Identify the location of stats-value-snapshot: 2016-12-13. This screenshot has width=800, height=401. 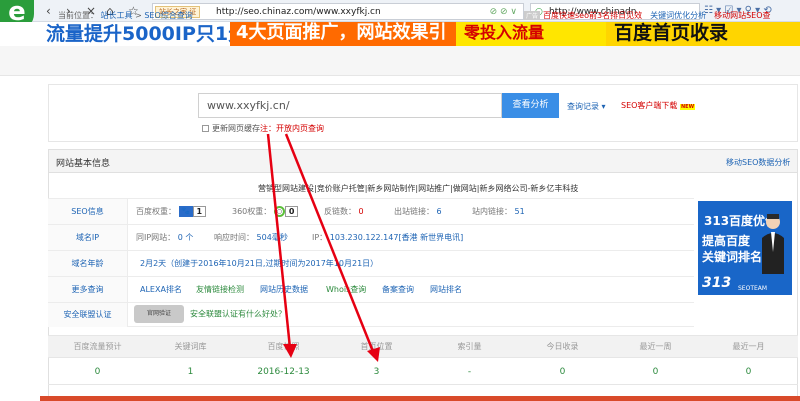
(283, 372).